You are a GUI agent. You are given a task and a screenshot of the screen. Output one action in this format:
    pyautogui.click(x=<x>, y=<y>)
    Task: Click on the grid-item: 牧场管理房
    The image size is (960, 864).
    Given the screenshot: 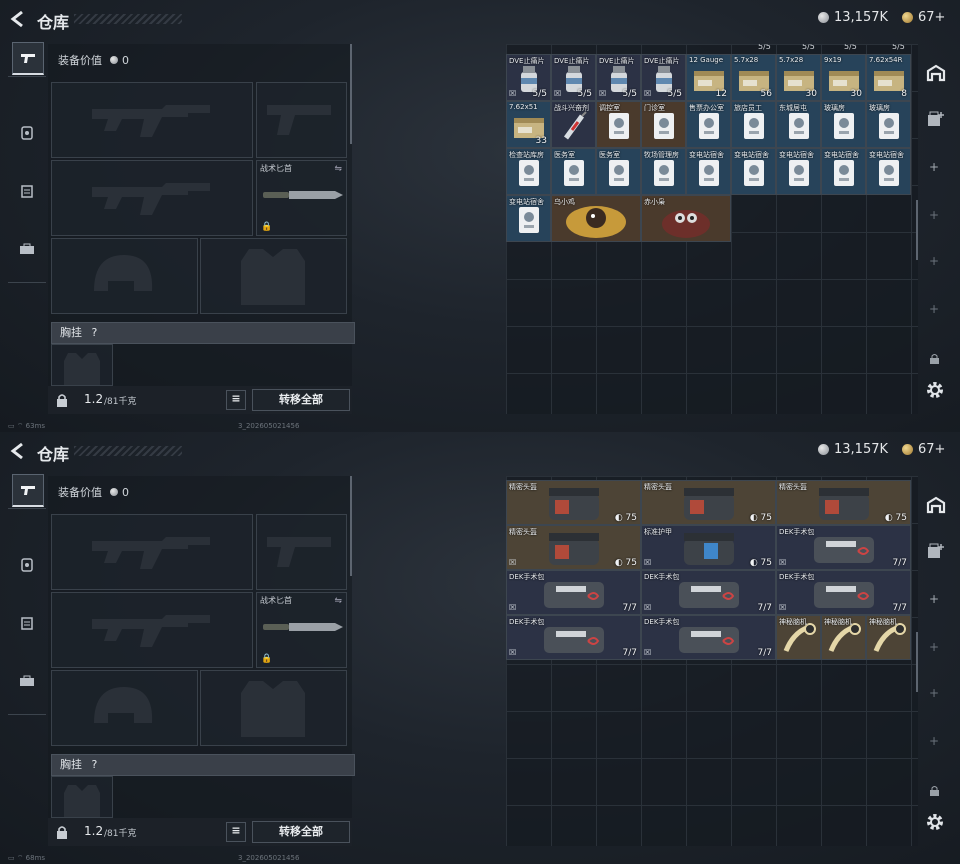 What is the action you would take?
    pyautogui.click(x=663, y=171)
    